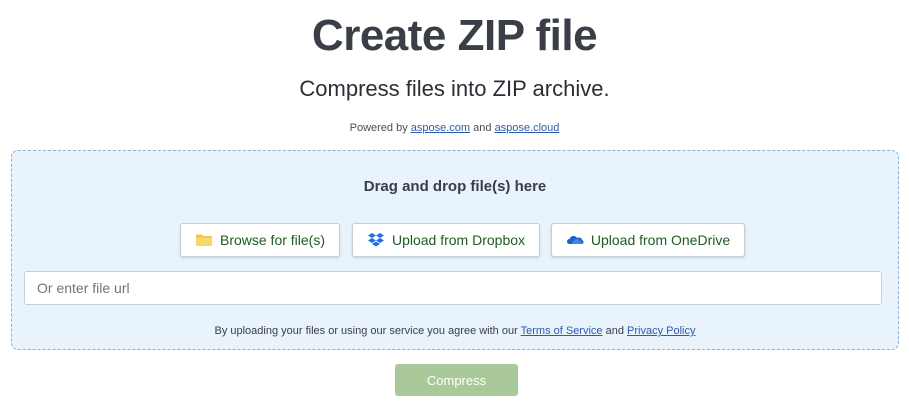  I want to click on onedrive-icon, so click(575, 240).